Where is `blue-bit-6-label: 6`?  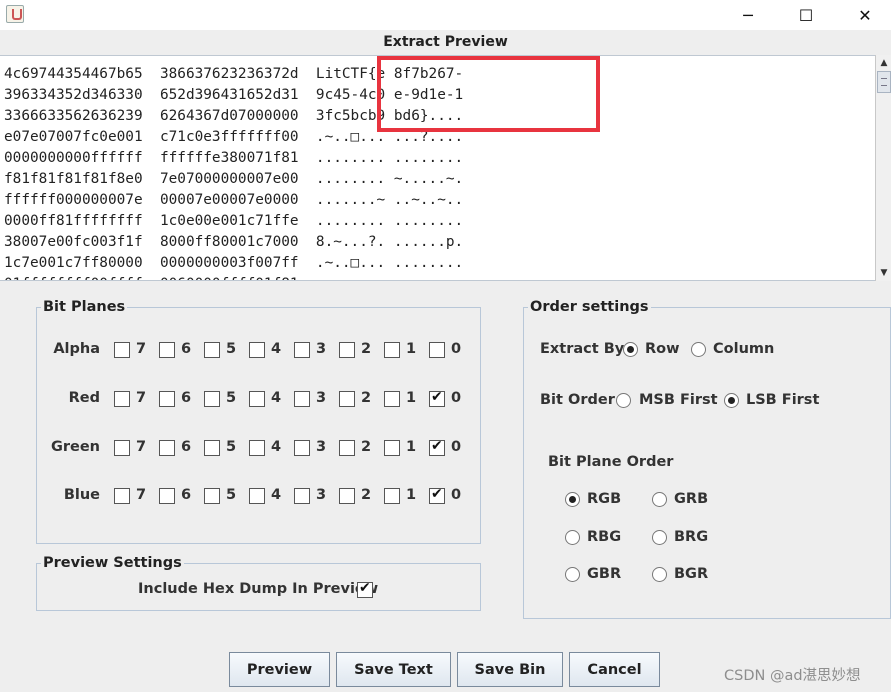
blue-bit-6-label: 6 is located at coordinates (186, 495).